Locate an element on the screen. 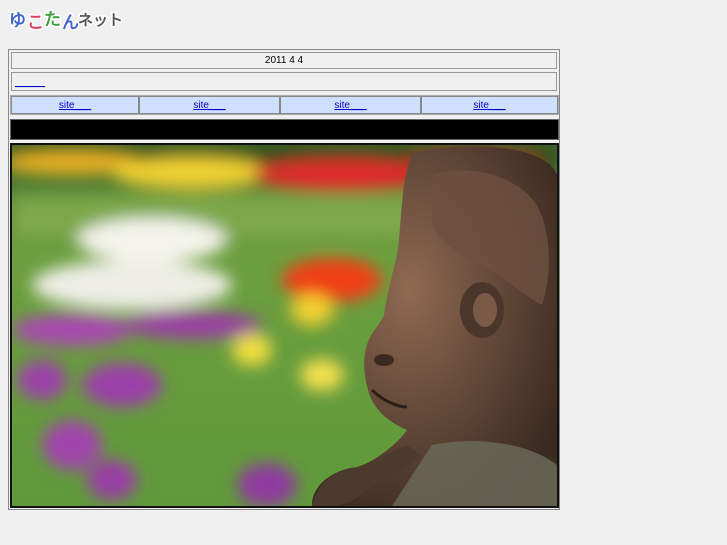 This screenshot has height=545, width=727. svg-text: ん is located at coordinates (70, 23).